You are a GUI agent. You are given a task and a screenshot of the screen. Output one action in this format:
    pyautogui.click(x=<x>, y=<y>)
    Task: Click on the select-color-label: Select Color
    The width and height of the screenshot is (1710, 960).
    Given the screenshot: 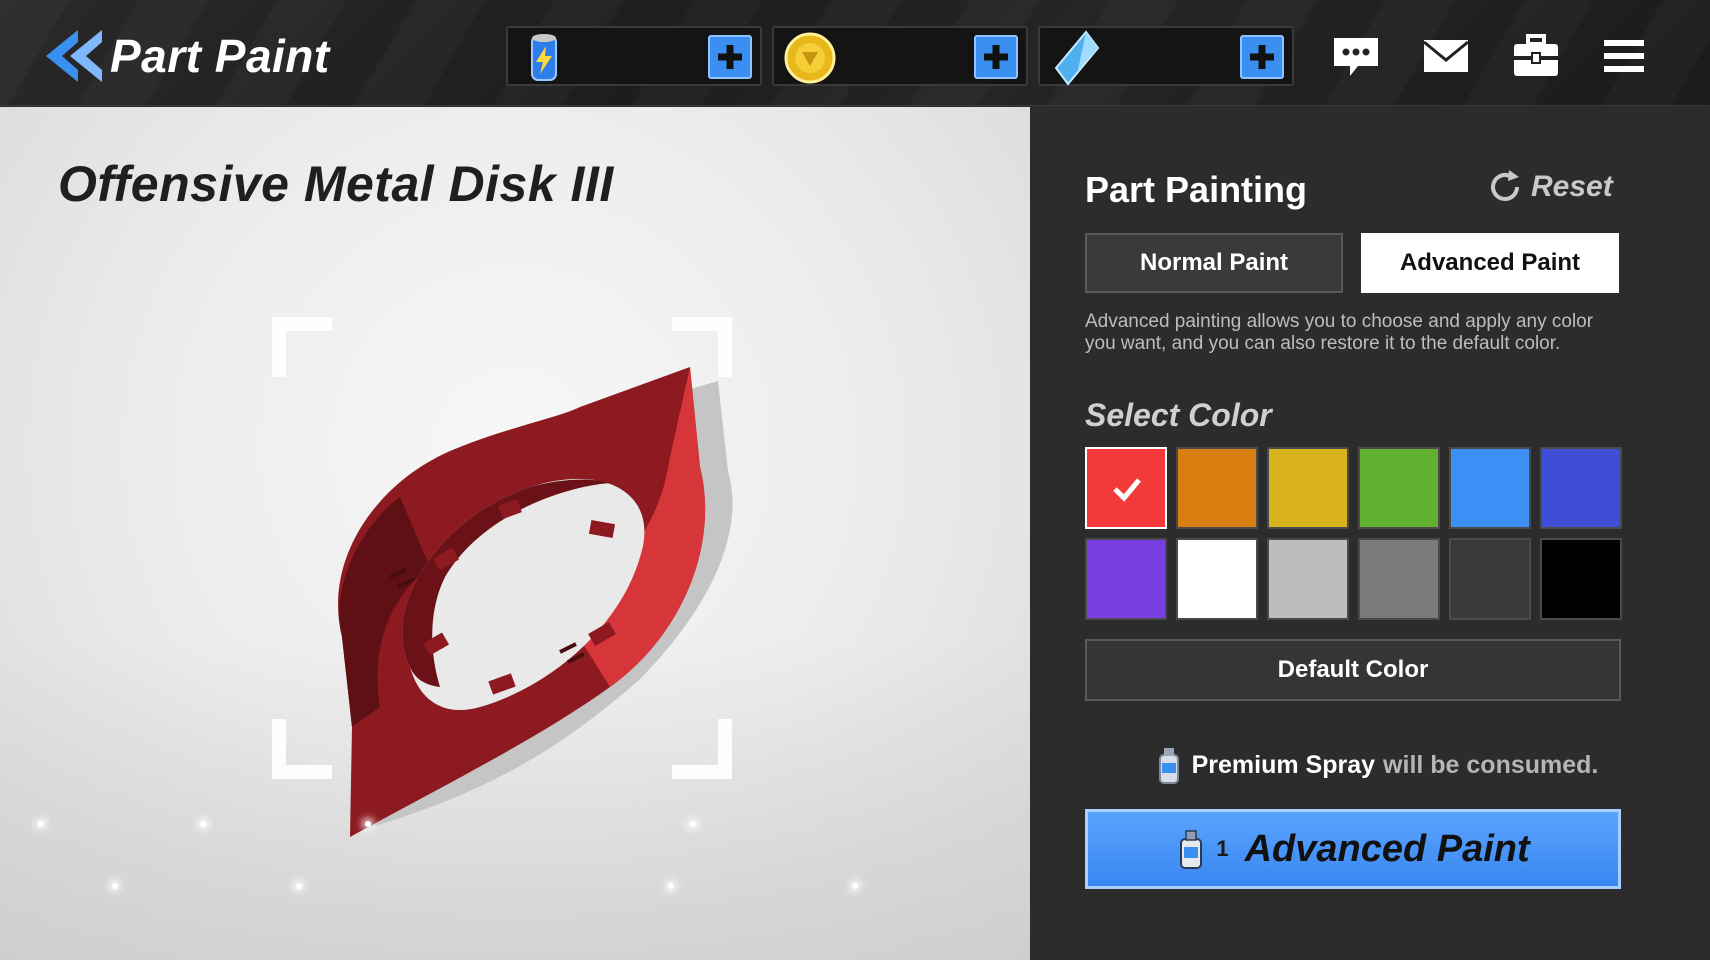 What is the action you would take?
    pyautogui.click(x=1178, y=415)
    